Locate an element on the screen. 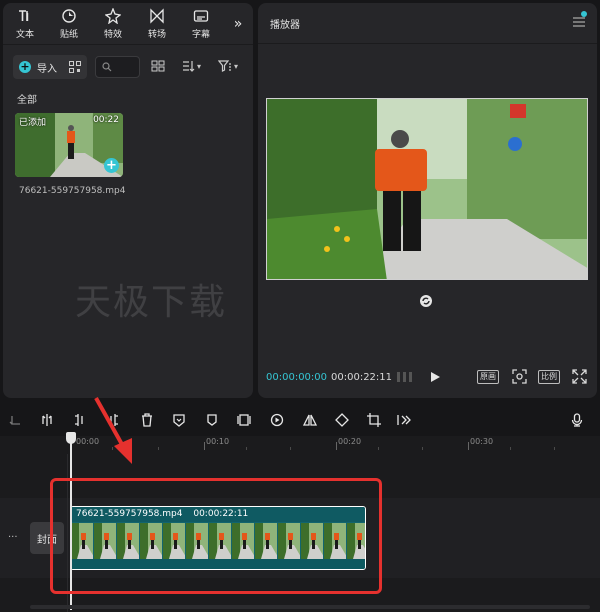 The width and height of the screenshot is (600, 612). category-tabs: I 文本 贴纸 特效 转场 字幕 » is located at coordinates (128, 24).